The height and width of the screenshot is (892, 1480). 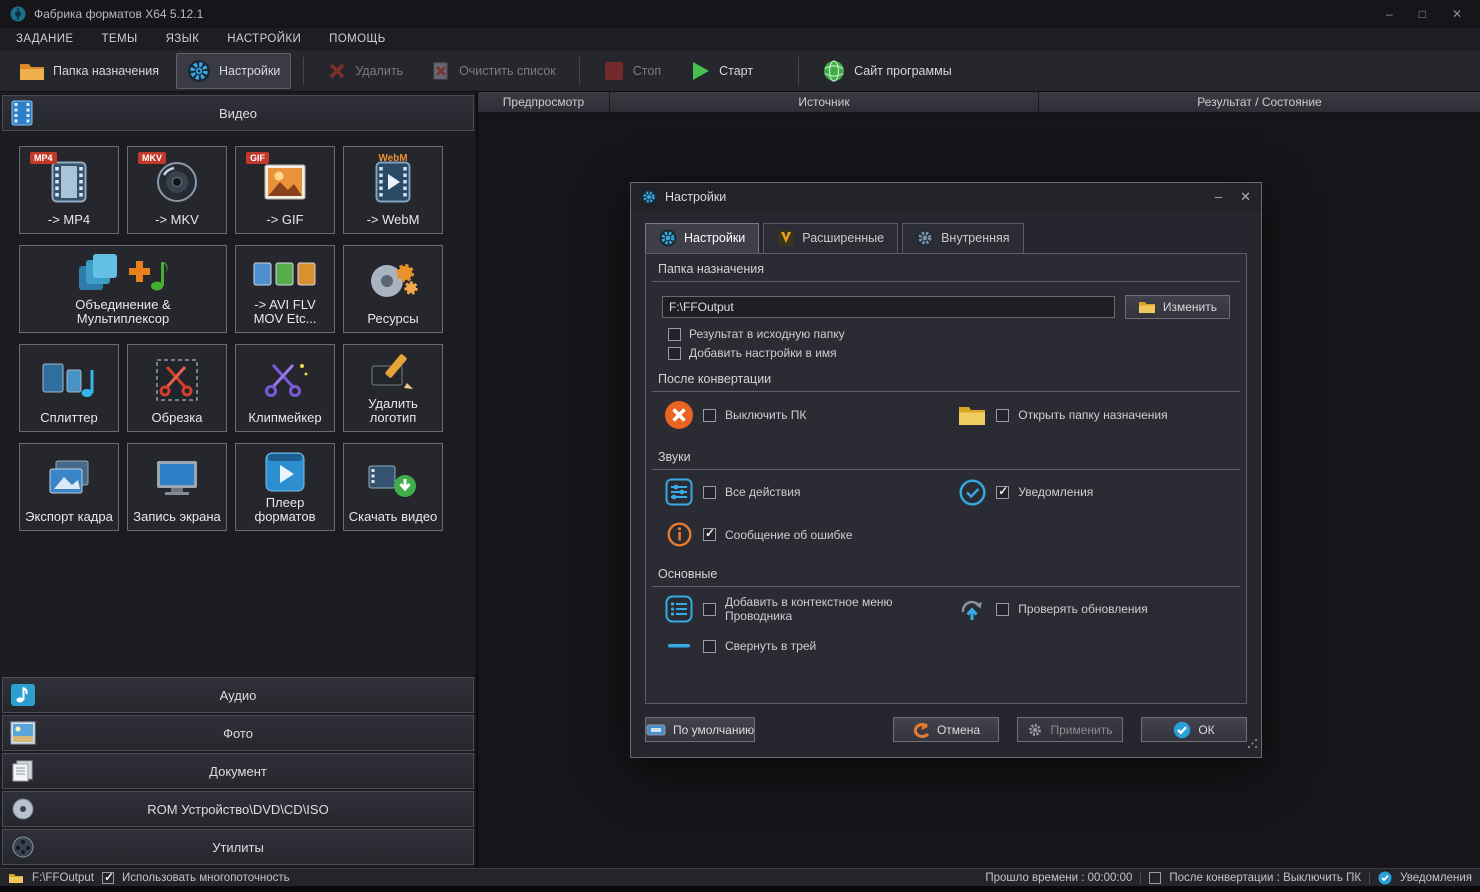 What do you see at coordinates (1436, 878) in the screenshot?
I see `status-notifications-label: Уведомления` at bounding box center [1436, 878].